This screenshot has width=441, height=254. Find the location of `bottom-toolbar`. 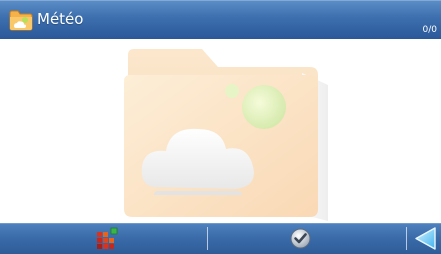

bottom-toolbar is located at coordinates (220, 238).